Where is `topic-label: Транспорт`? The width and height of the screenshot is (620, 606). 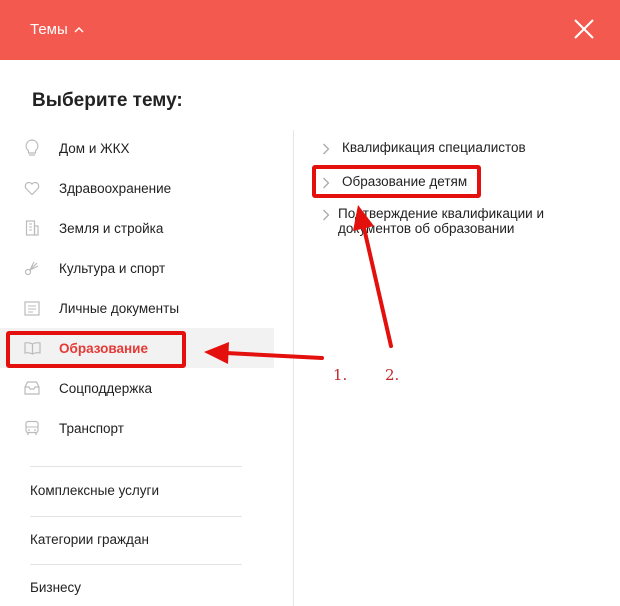
topic-label: Транспорт is located at coordinates (91, 428).